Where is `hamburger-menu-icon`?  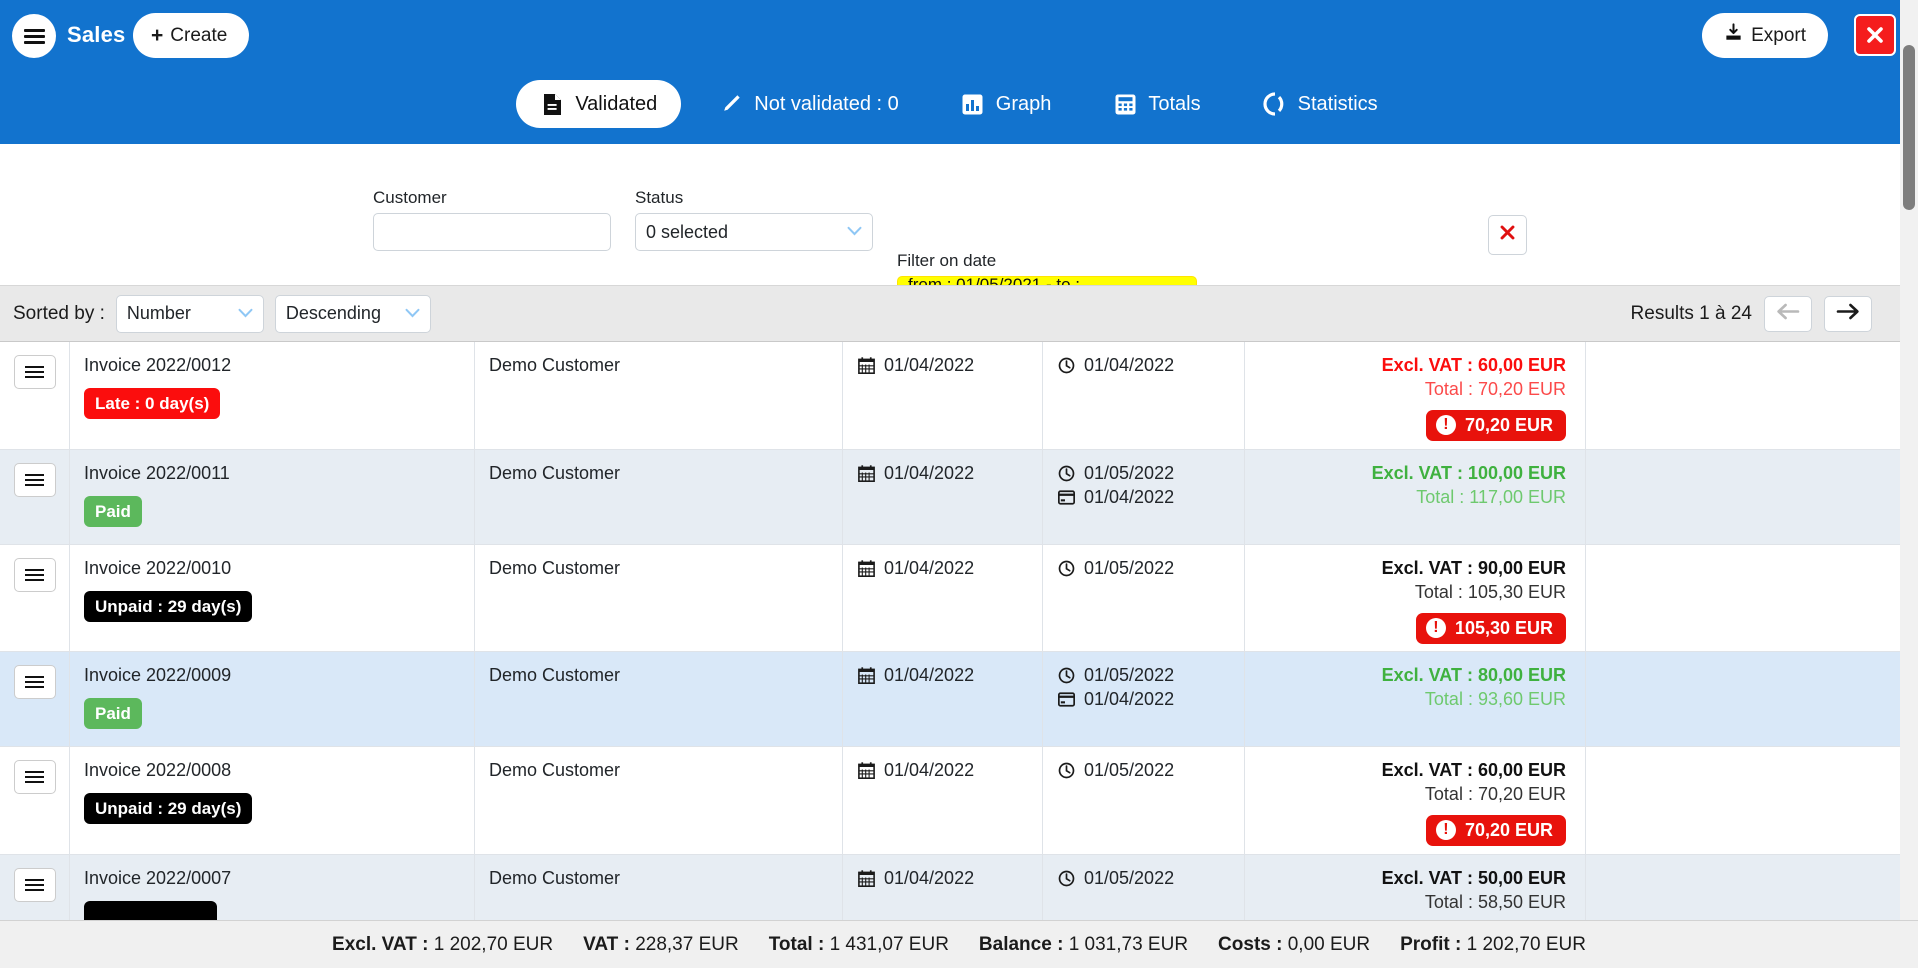
hamburger-menu-icon is located at coordinates (34, 36).